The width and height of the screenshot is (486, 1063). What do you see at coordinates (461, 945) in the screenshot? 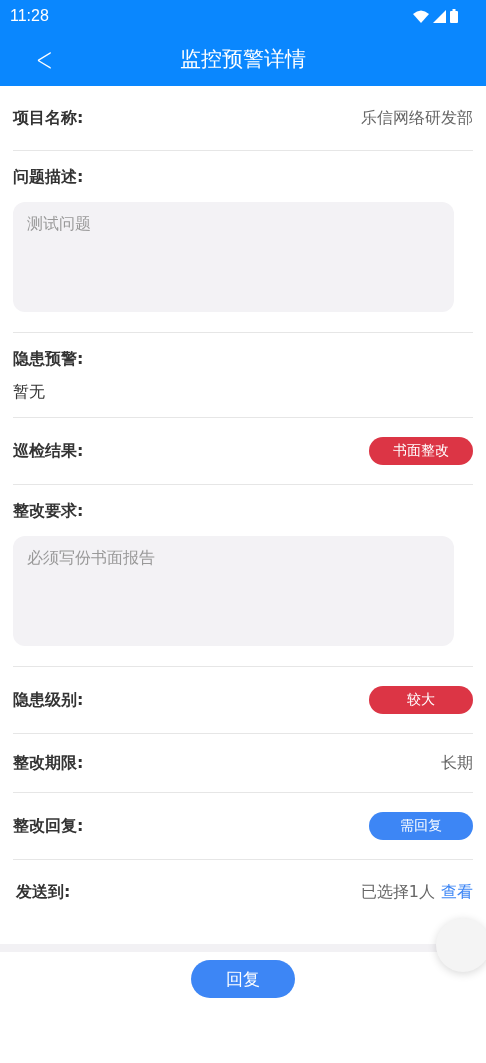
I see `floating-ball` at bounding box center [461, 945].